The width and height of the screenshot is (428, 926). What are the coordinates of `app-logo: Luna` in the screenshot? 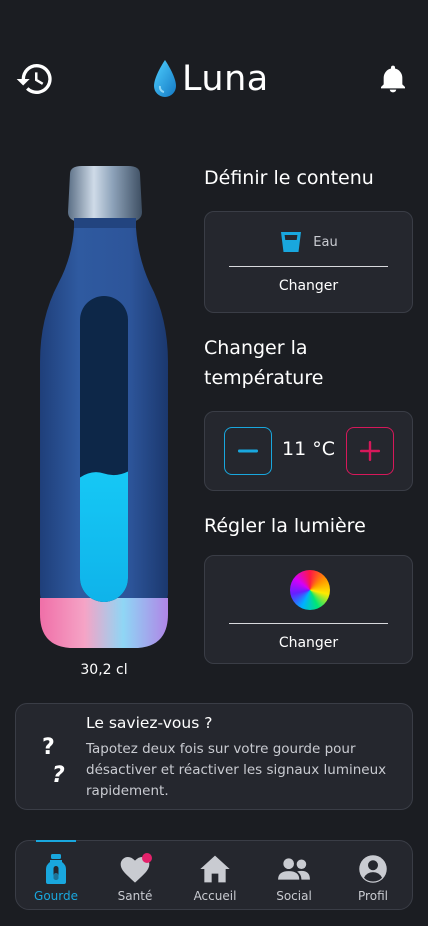 It's located at (210, 79).